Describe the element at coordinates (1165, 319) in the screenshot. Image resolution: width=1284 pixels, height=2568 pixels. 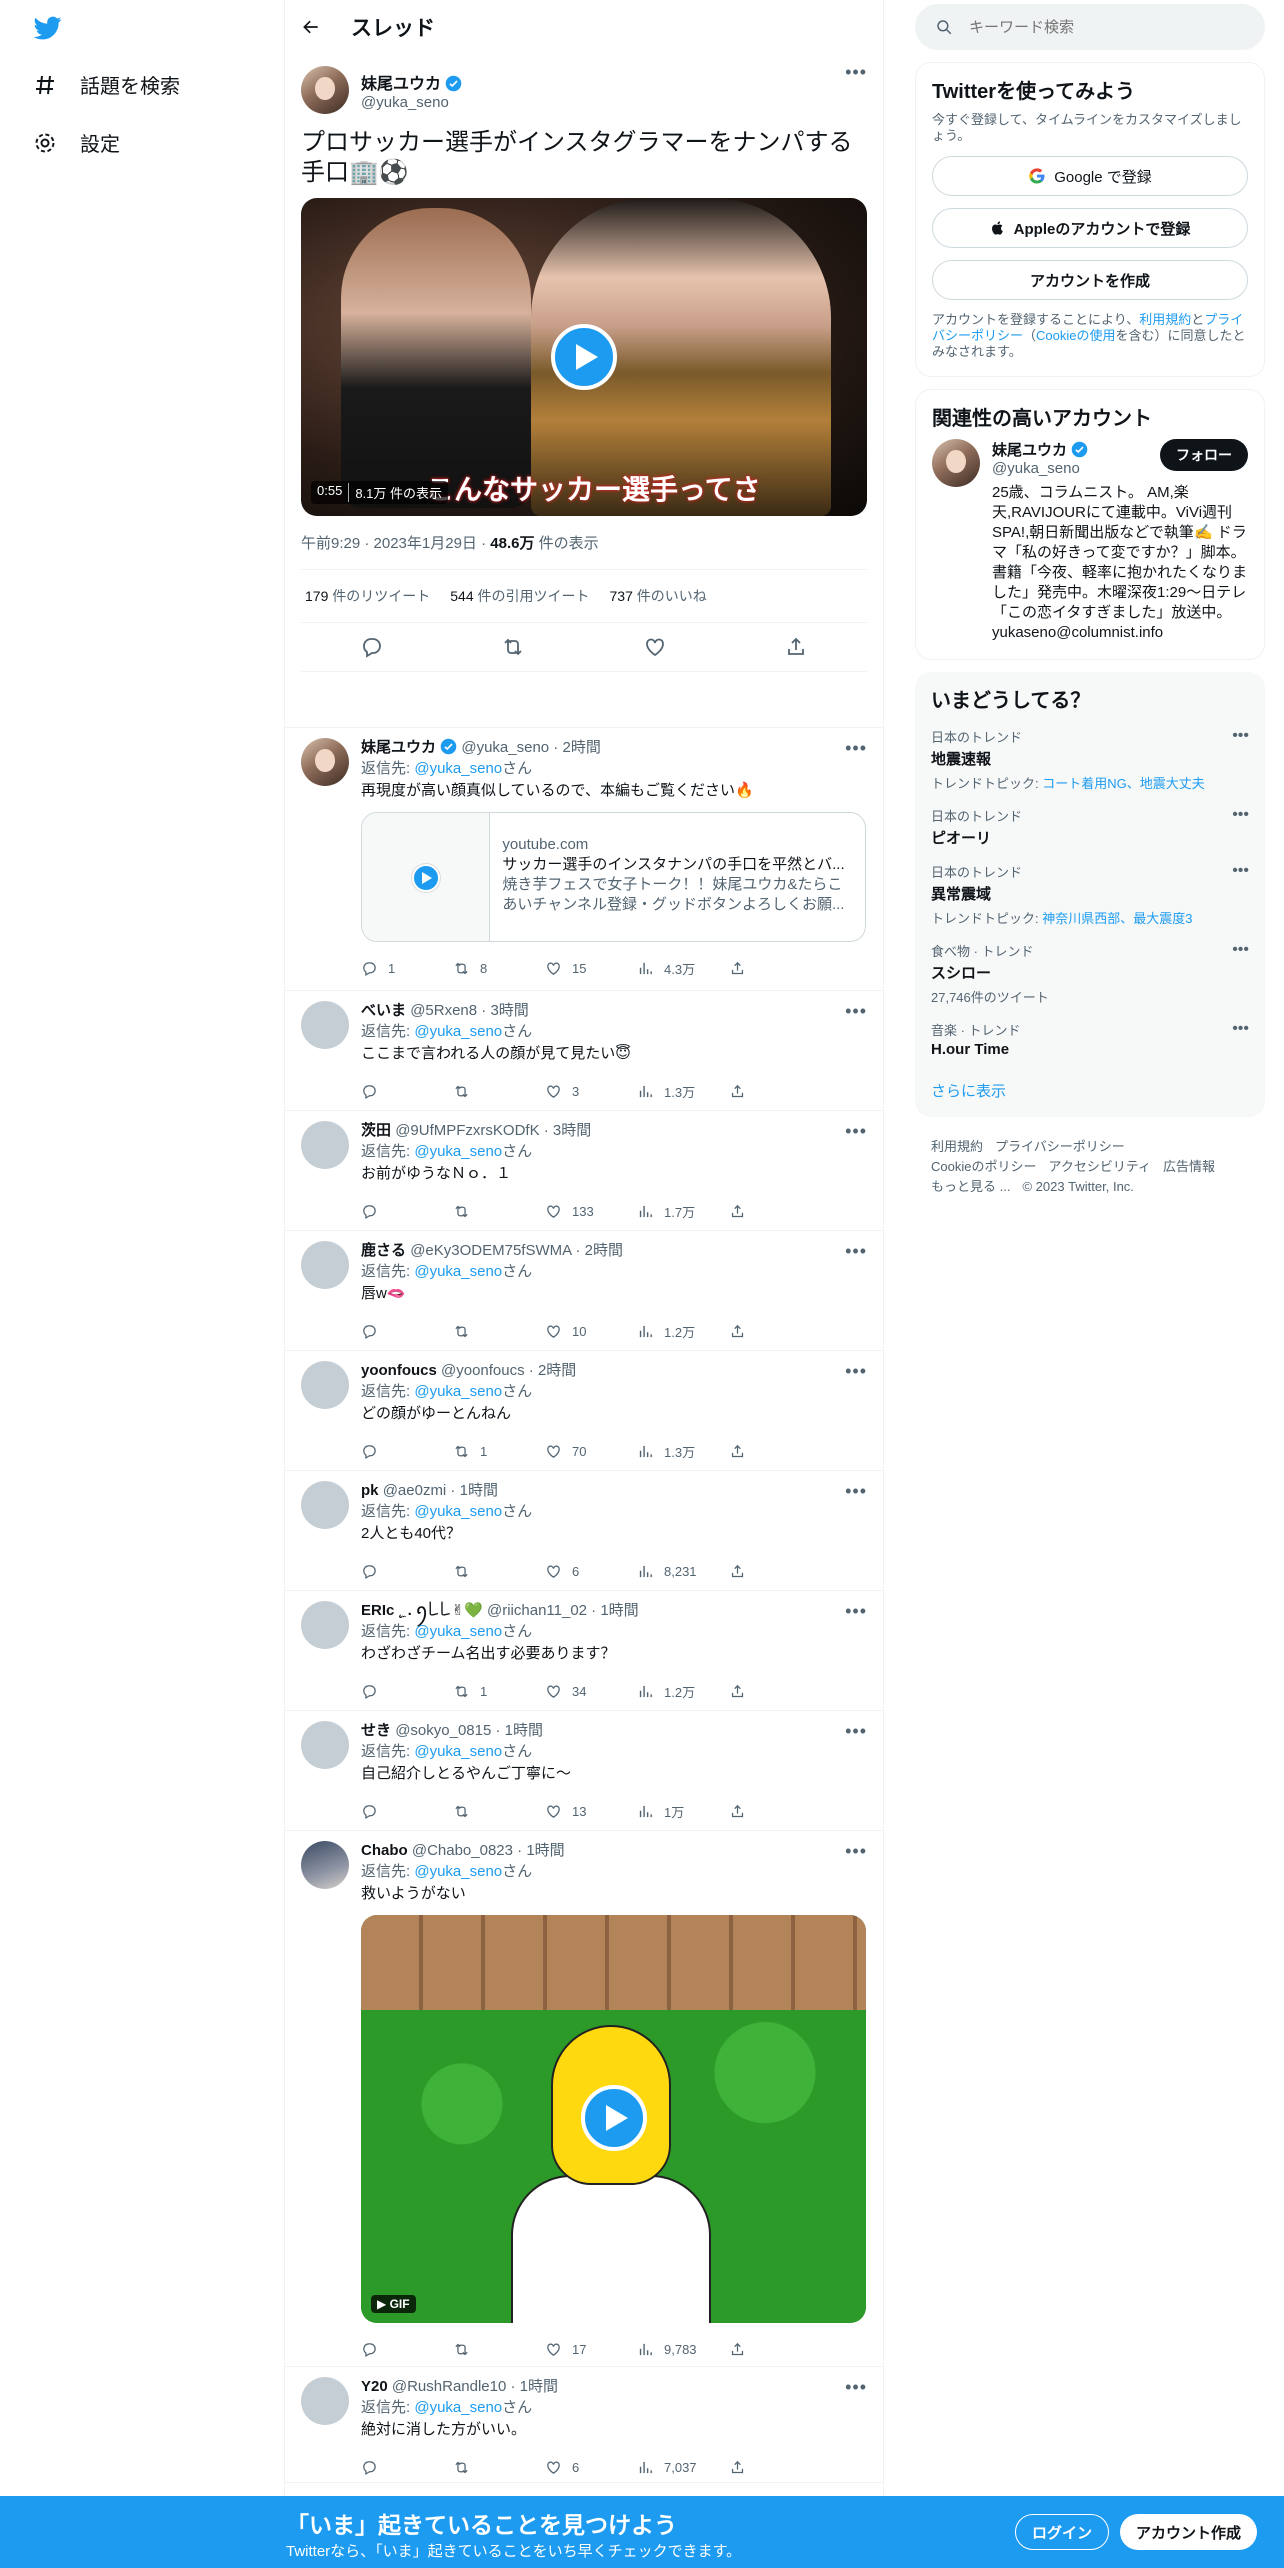
I see `terms-link: 利用規約` at that location.